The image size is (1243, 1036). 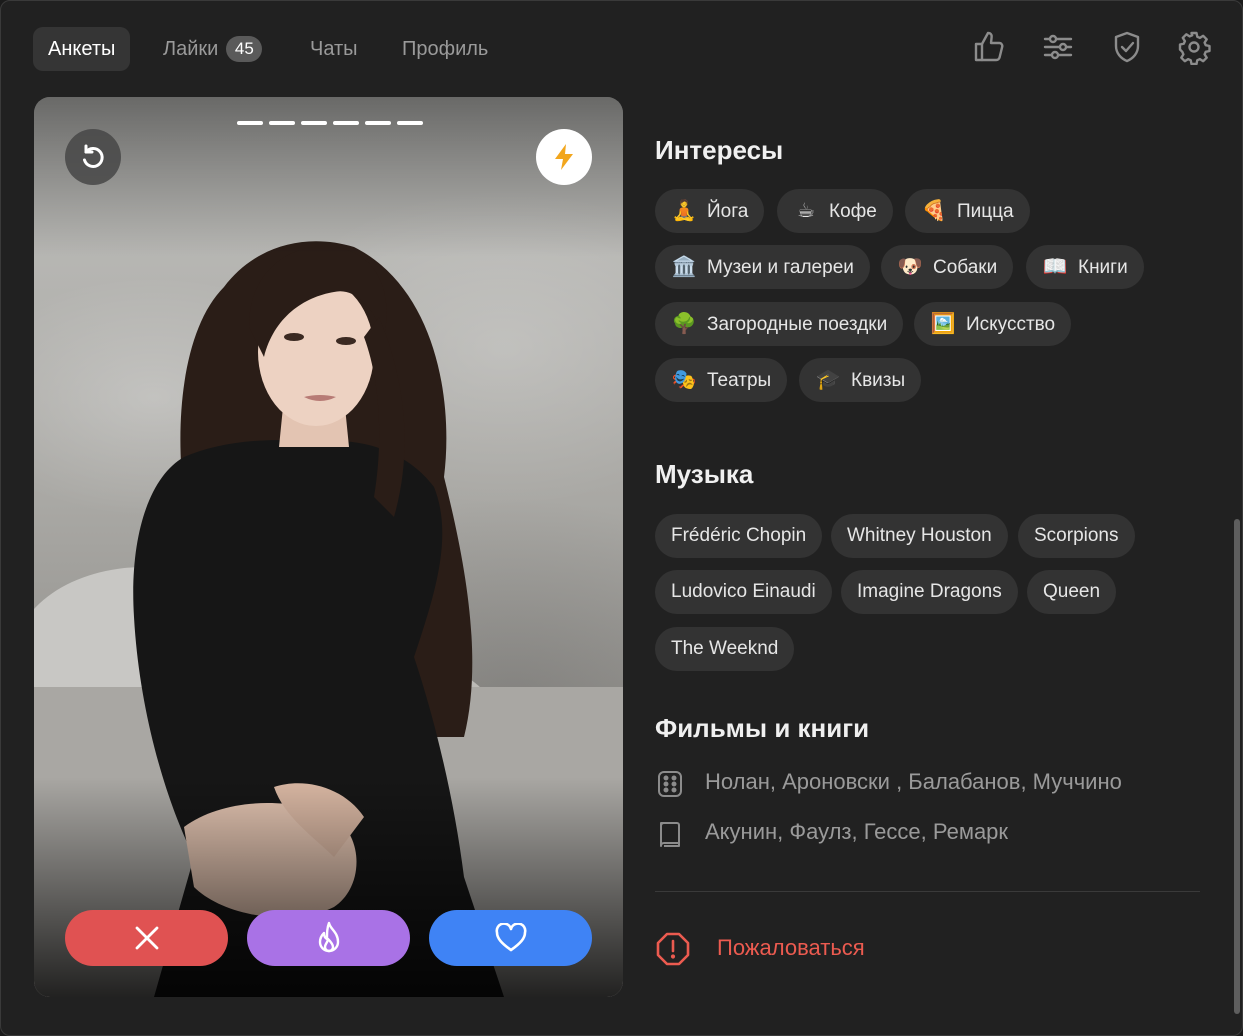 I want to click on music-chip: Whitney Houston, so click(x=919, y=536).